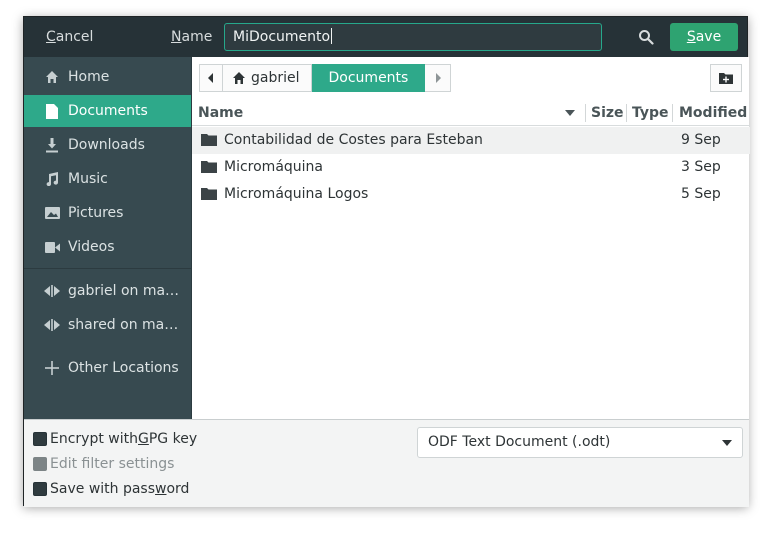  Describe the element at coordinates (161, 489) in the screenshot. I see `password-mnemonic: w` at that location.